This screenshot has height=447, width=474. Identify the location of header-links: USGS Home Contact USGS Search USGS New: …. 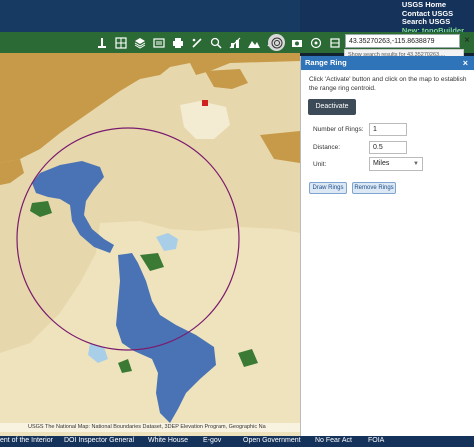
(433, 17).